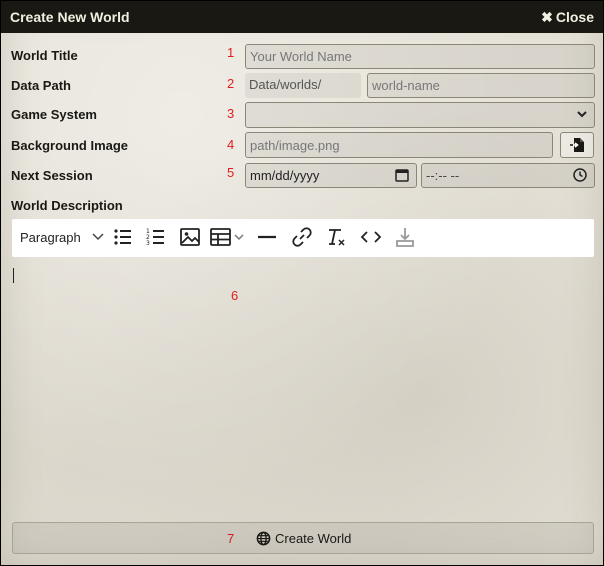 Image resolution: width=604 pixels, height=566 pixels. Describe the element at coordinates (231, 83) in the screenshot. I see `annotation-number-2: 2` at that location.